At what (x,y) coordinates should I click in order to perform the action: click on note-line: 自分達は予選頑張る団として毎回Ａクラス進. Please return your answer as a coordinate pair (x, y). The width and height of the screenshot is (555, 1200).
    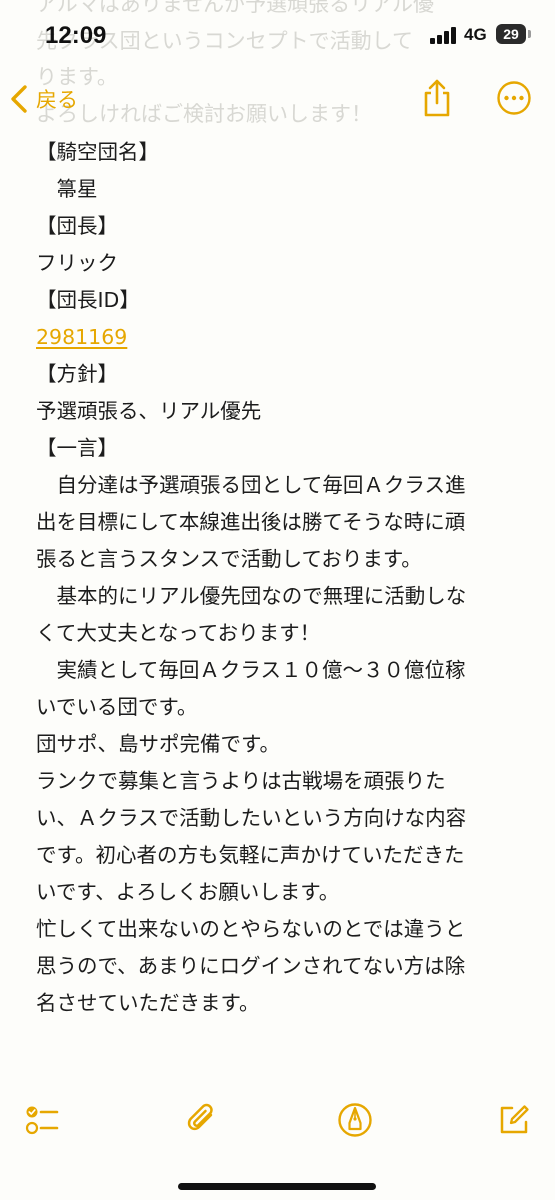
    Looking at the image, I should click on (251, 485).